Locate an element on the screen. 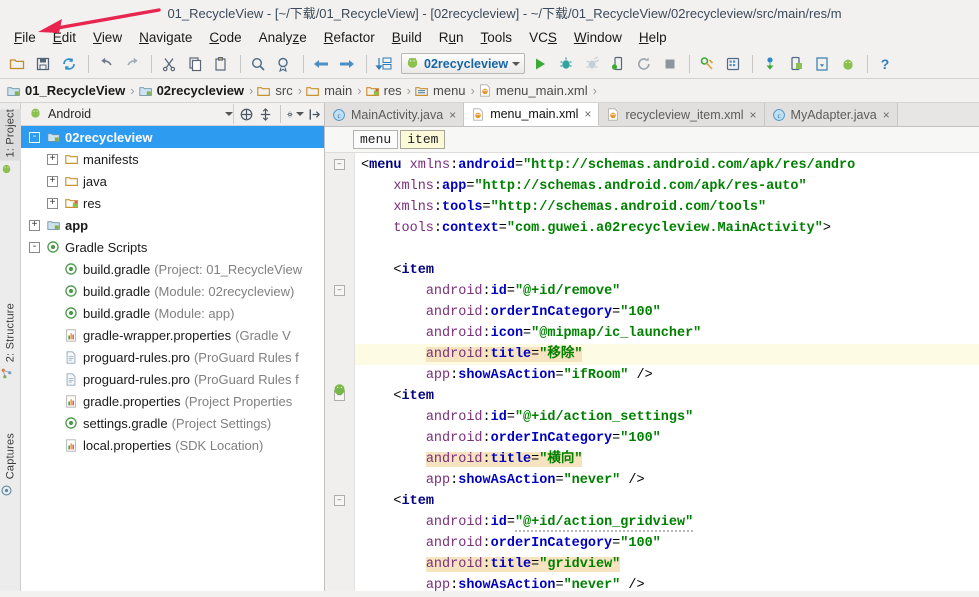  forward-icon is located at coordinates (347, 64).